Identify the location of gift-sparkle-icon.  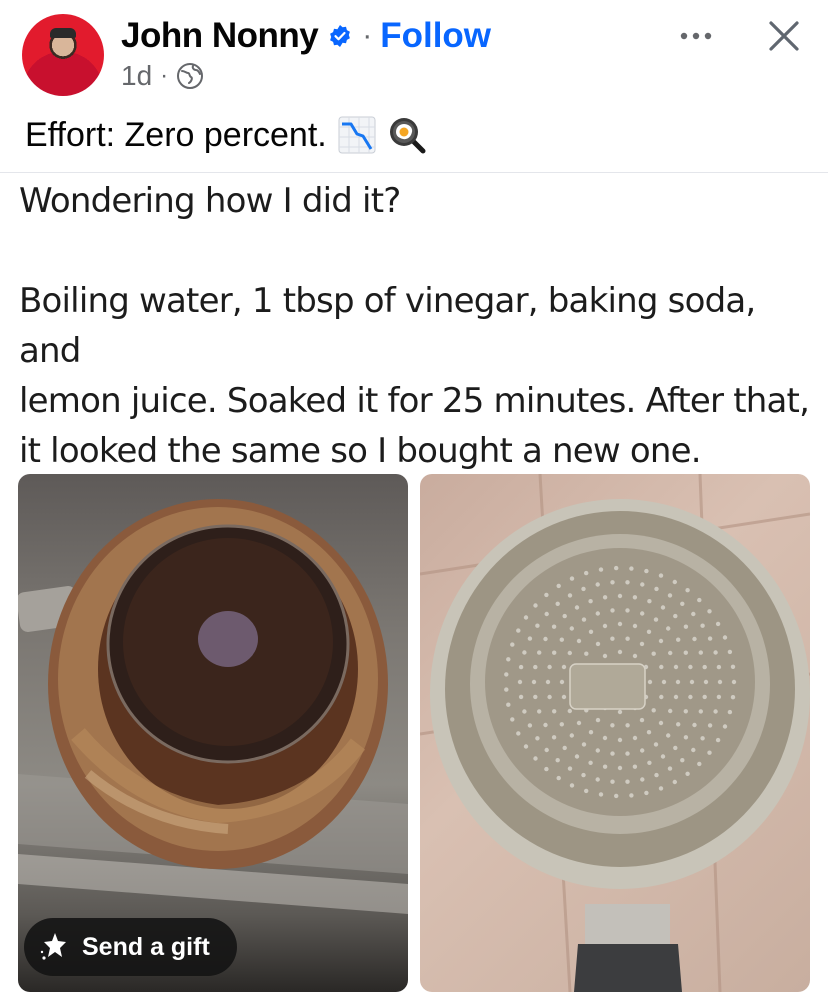
(53, 946).